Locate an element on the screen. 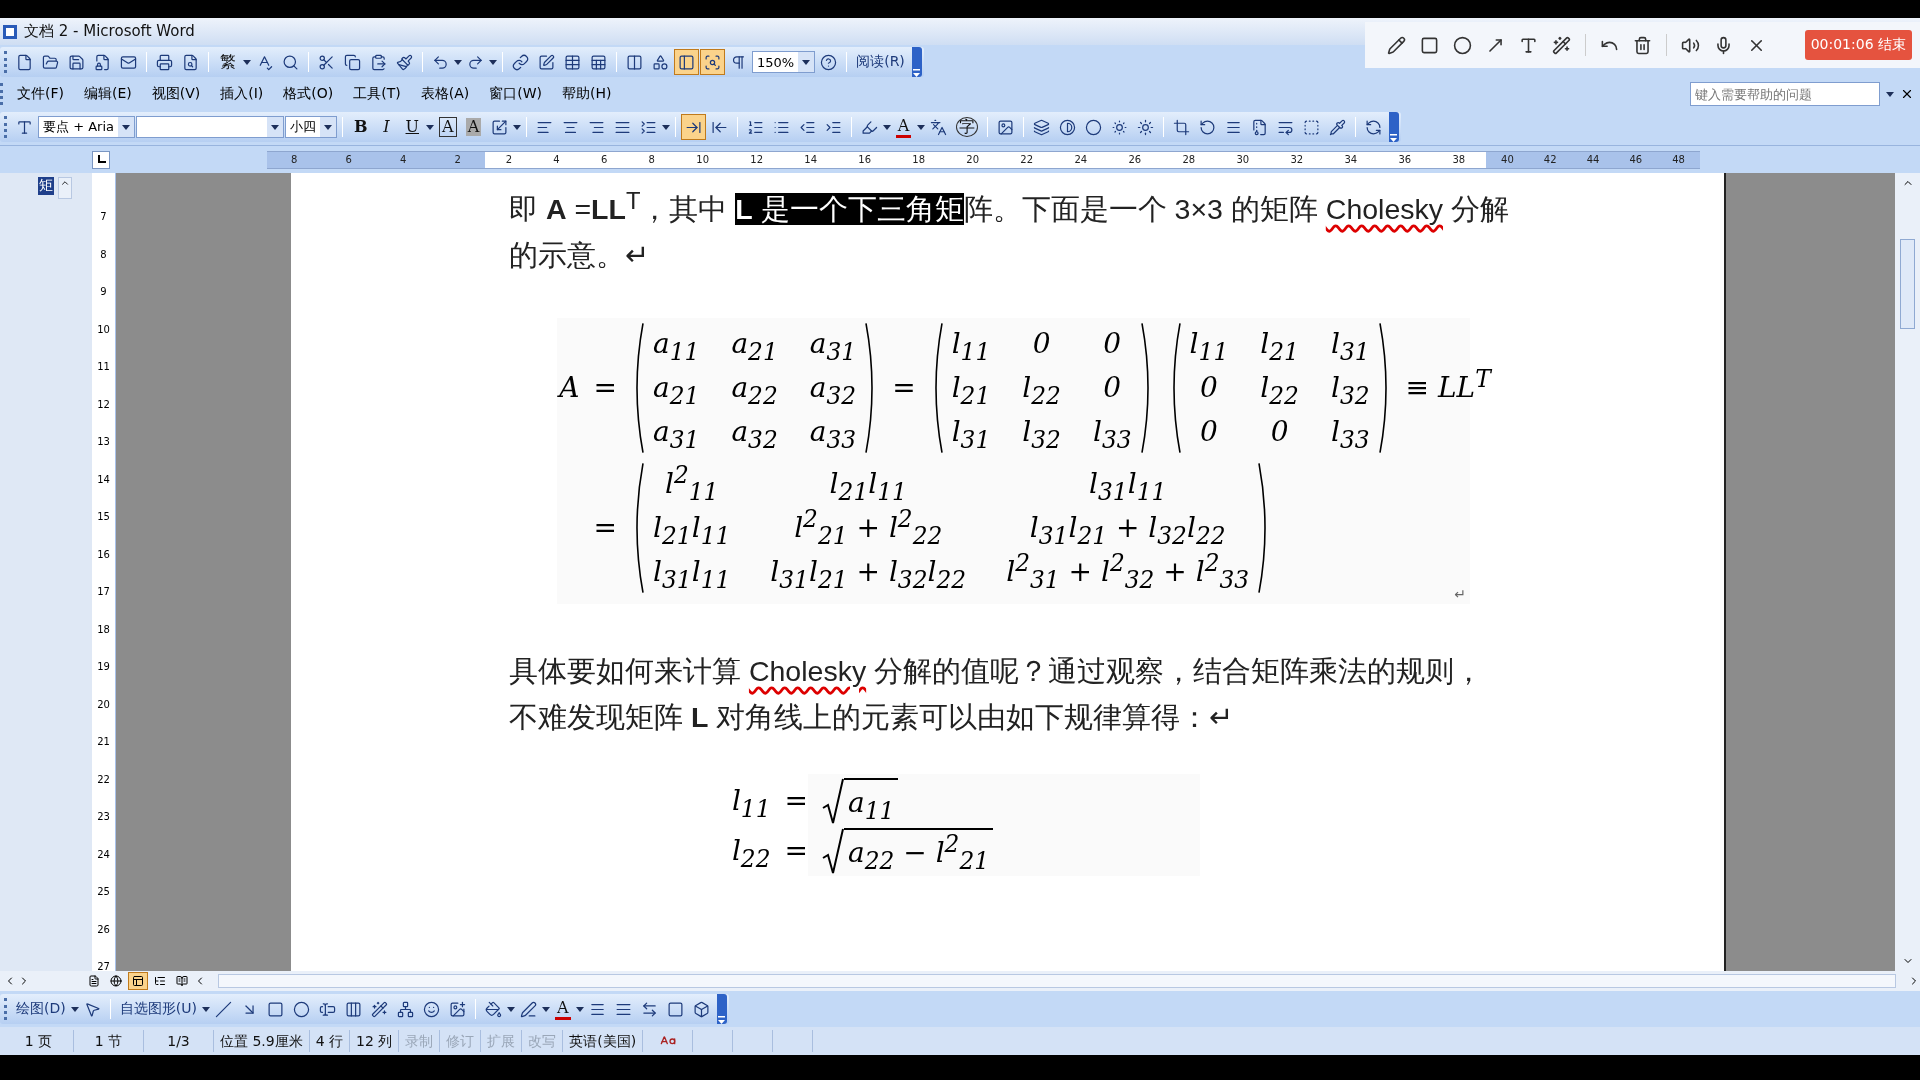 The width and height of the screenshot is (1920, 1080). matrix-entry: a$_{22}$ is located at coordinates (754, 388).